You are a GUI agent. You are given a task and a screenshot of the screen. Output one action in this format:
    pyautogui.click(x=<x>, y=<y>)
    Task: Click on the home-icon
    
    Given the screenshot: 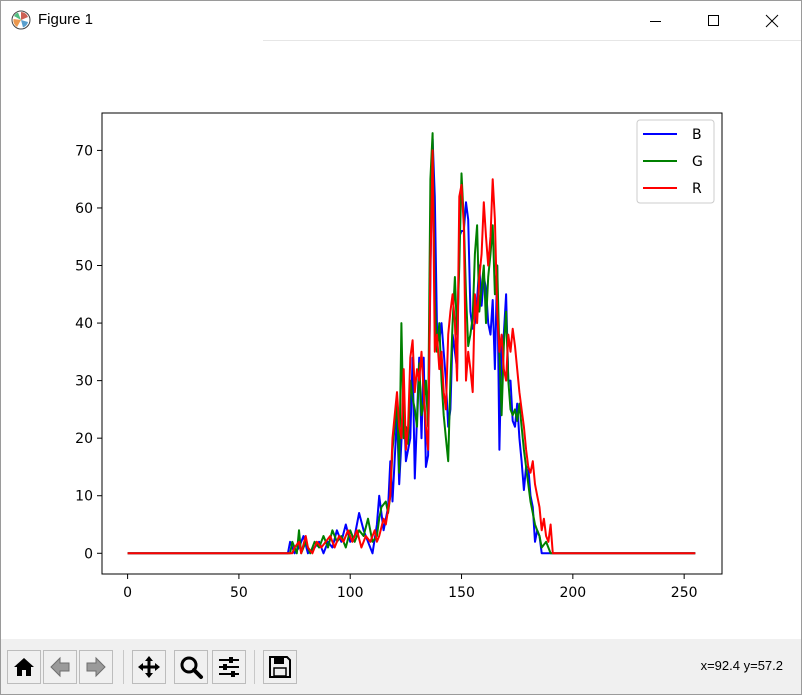 What is the action you would take?
    pyautogui.click(x=24, y=667)
    